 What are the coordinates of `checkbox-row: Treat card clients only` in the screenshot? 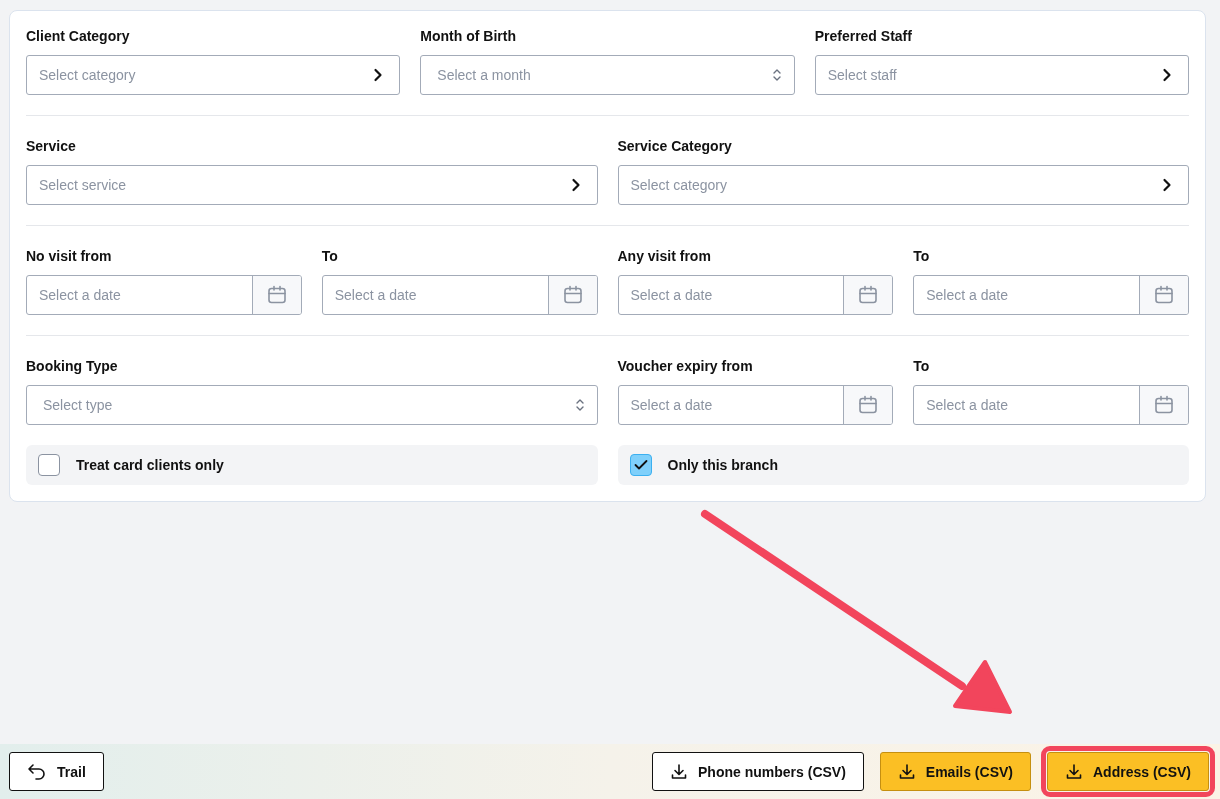 It's located at (312, 465).